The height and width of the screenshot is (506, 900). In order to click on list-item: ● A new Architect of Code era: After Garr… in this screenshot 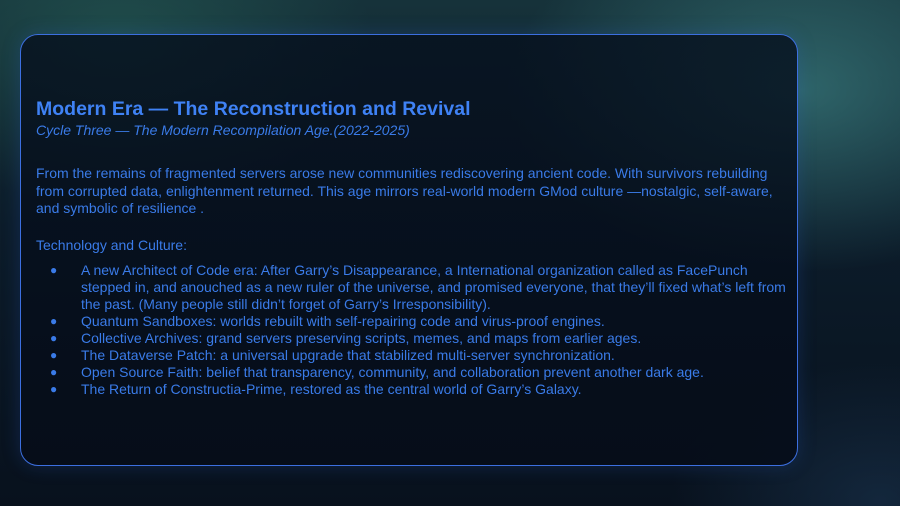, I will do `click(411, 287)`.